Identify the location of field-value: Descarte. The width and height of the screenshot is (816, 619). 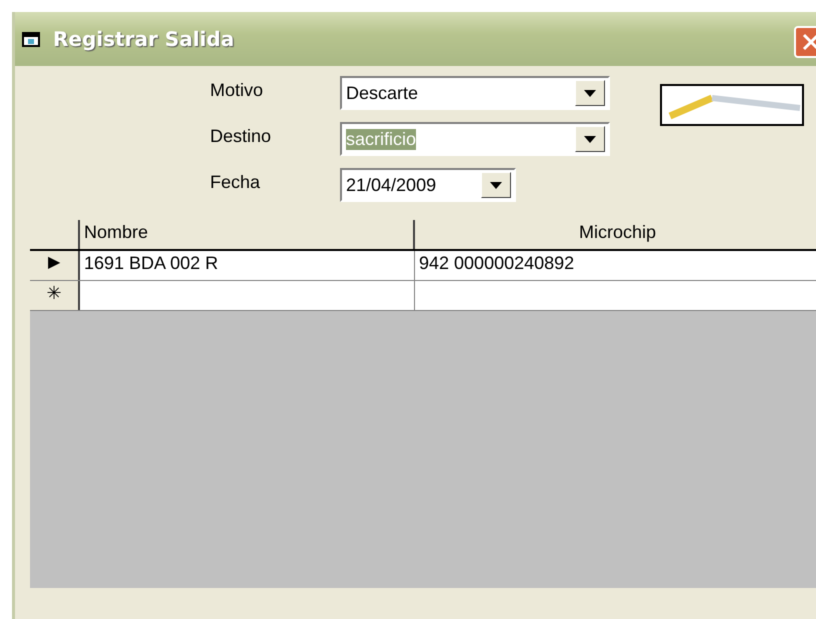
(382, 93).